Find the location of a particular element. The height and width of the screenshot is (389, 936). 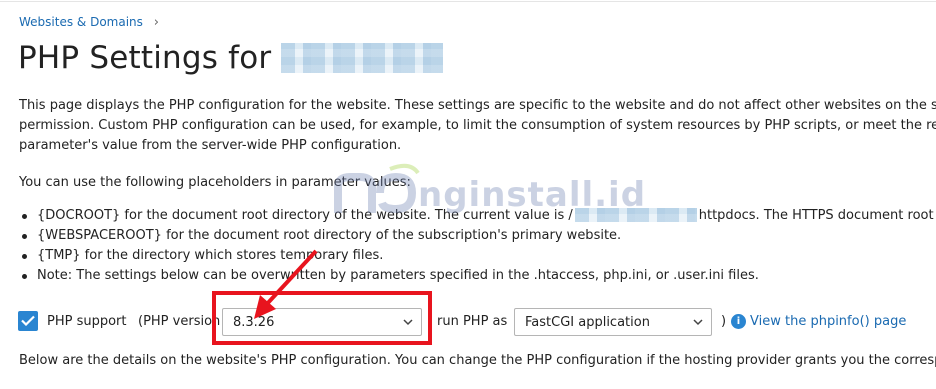

breadcrumb-chevron-icon: › is located at coordinates (156, 22).